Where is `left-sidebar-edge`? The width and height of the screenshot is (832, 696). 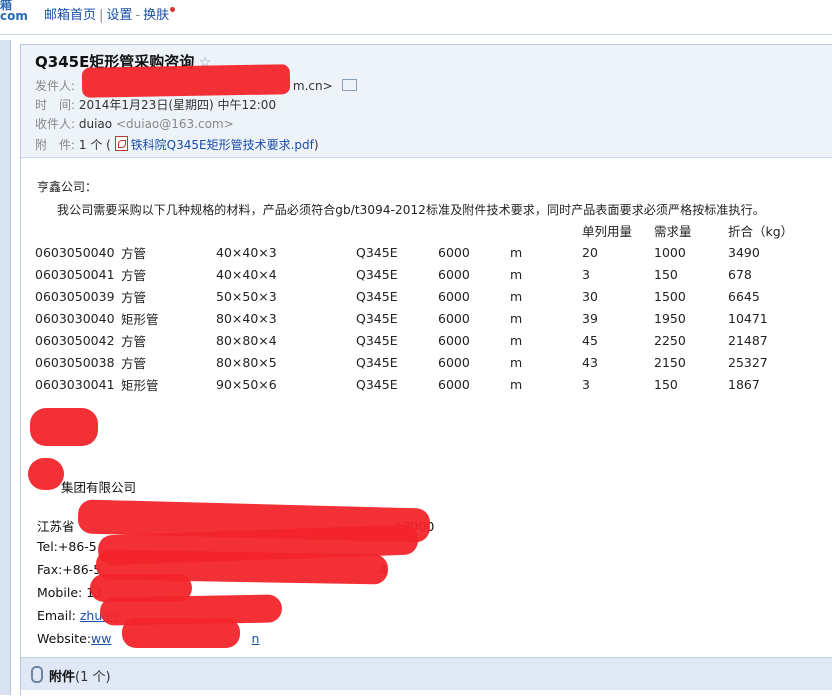 left-sidebar-edge is located at coordinates (5, 367).